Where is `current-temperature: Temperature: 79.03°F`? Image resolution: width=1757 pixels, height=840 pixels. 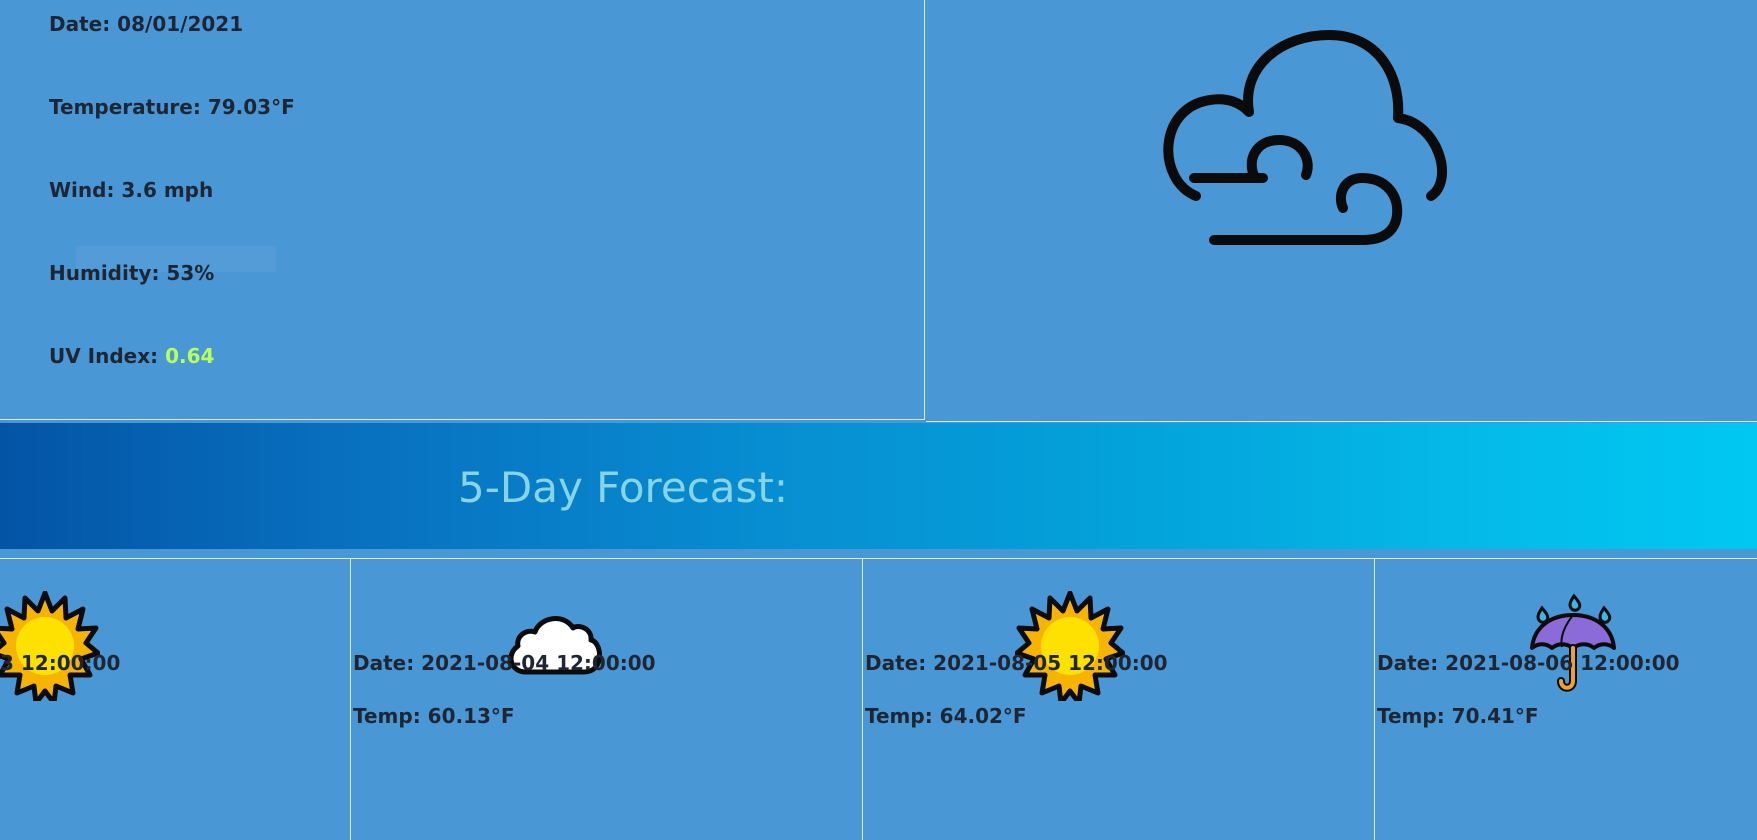 current-temperature: Temperature: 79.03°F is located at coordinates (172, 107).